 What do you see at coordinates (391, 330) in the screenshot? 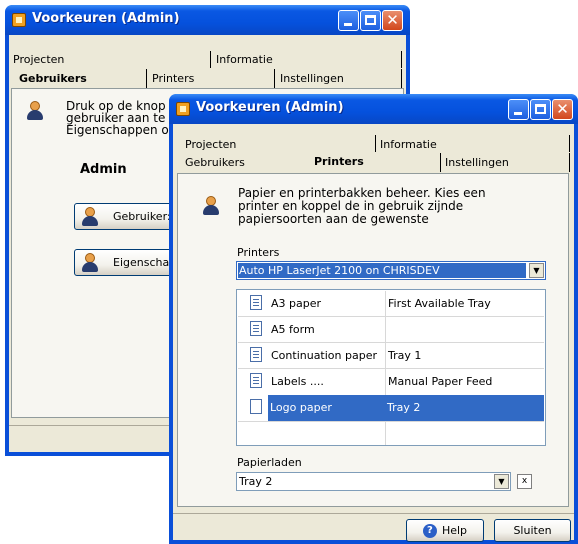
I see `list-item: A5 form` at bounding box center [391, 330].